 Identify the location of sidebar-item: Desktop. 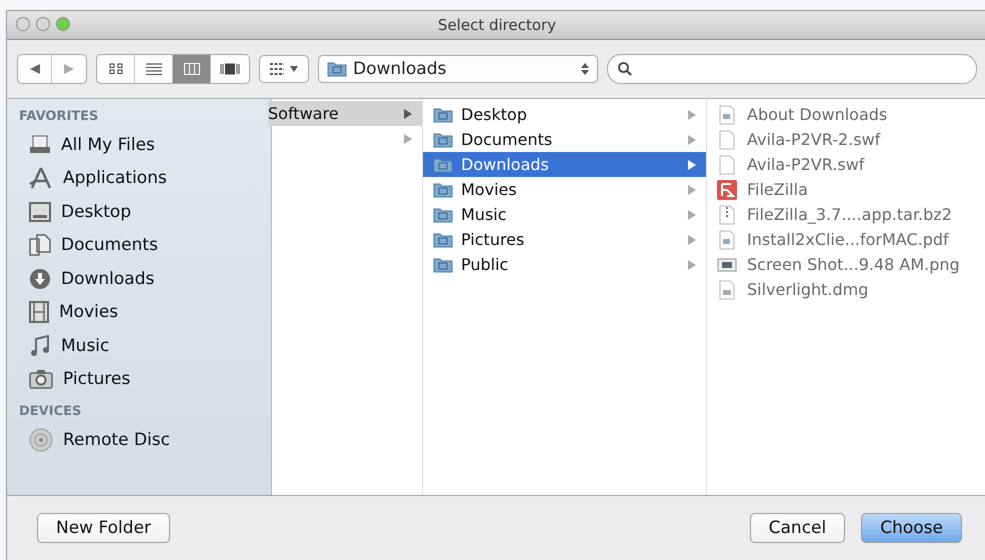
(145, 211).